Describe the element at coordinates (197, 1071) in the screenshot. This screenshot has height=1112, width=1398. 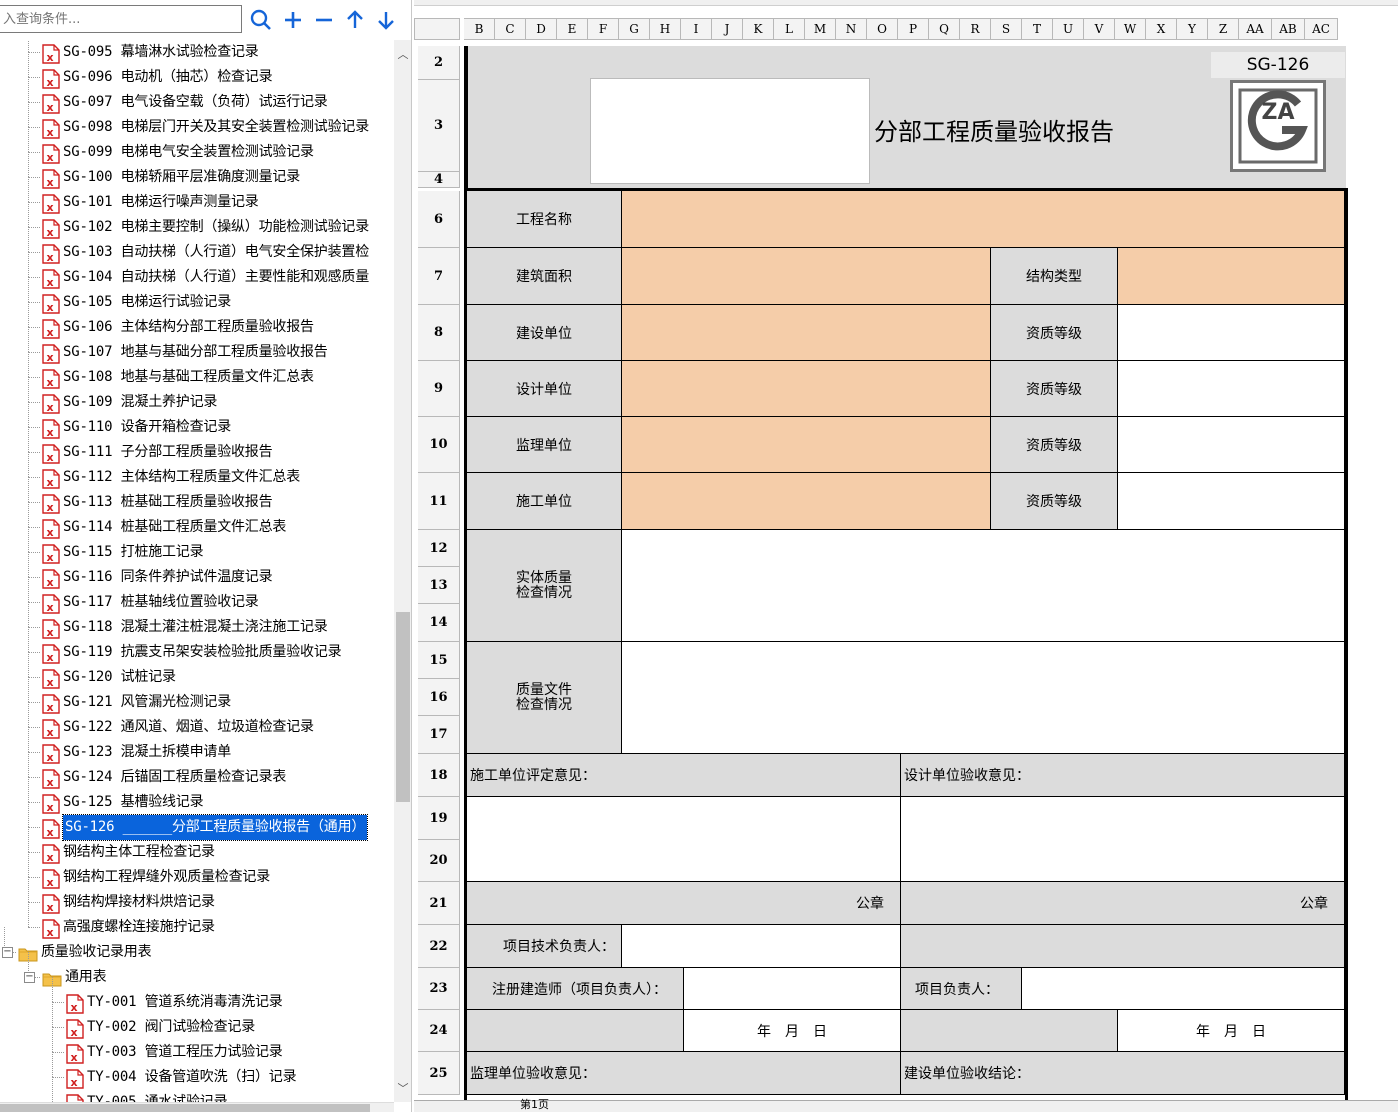
I see `tree-item: x TY-004 设备管道吹洗（扫）记录` at that location.